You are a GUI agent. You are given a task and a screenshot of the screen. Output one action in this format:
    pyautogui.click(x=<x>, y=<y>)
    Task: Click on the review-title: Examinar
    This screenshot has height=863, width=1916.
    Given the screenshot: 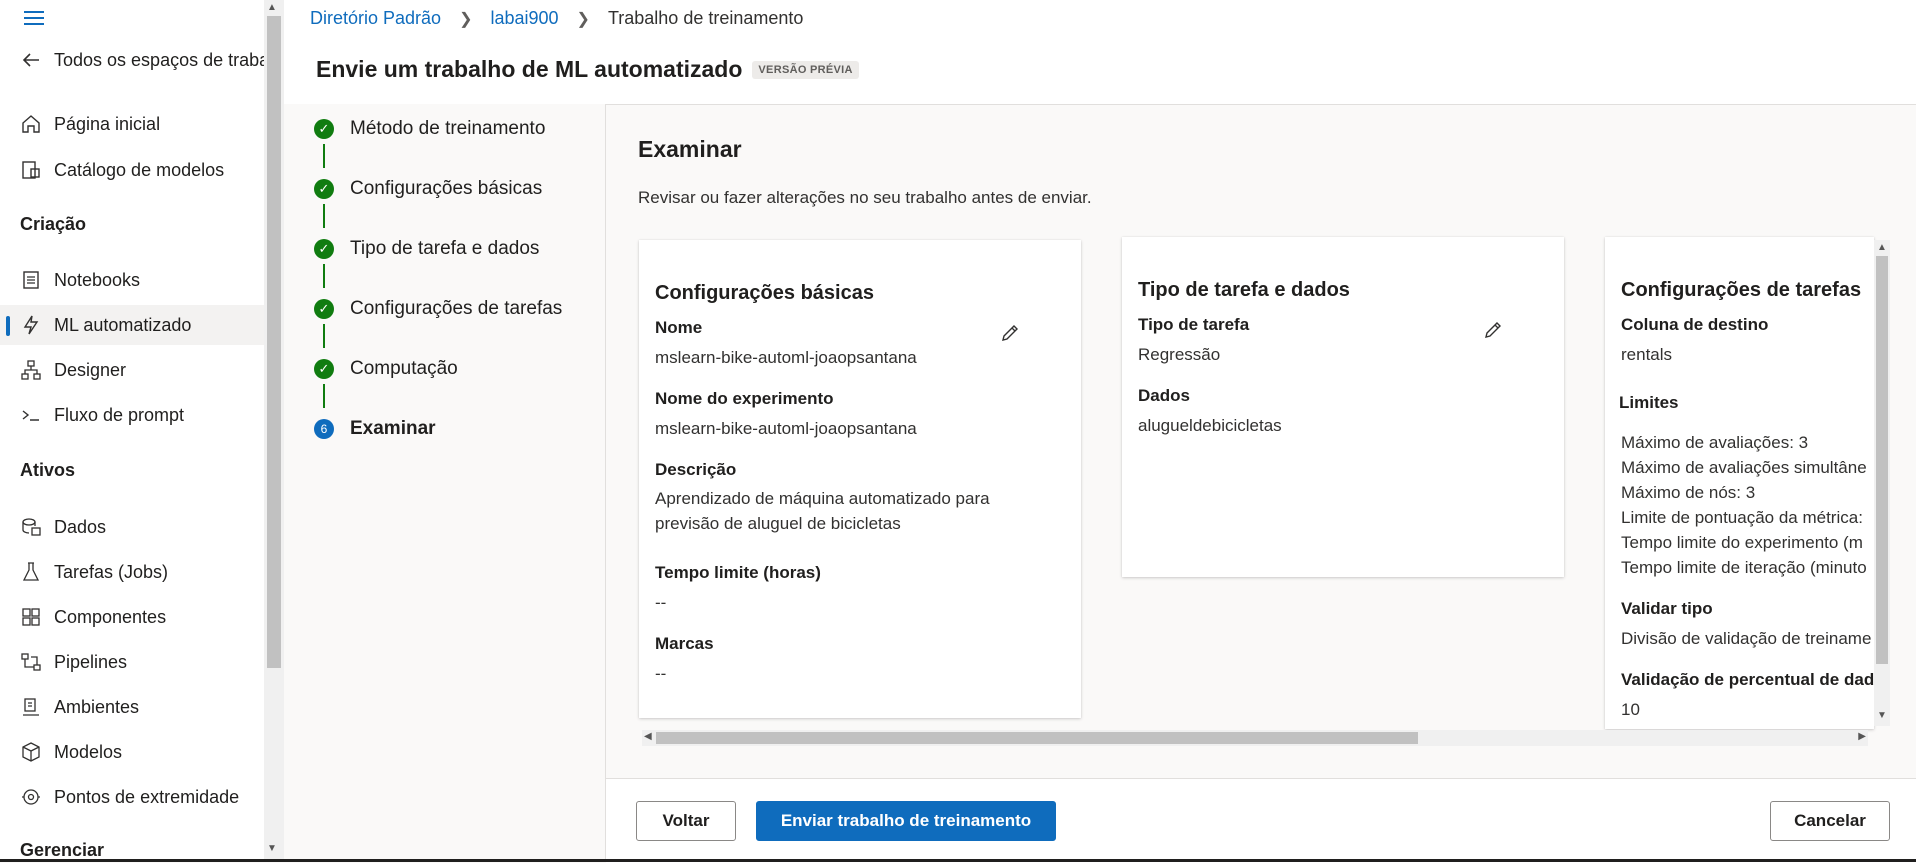 What is the action you would take?
    pyautogui.click(x=690, y=149)
    